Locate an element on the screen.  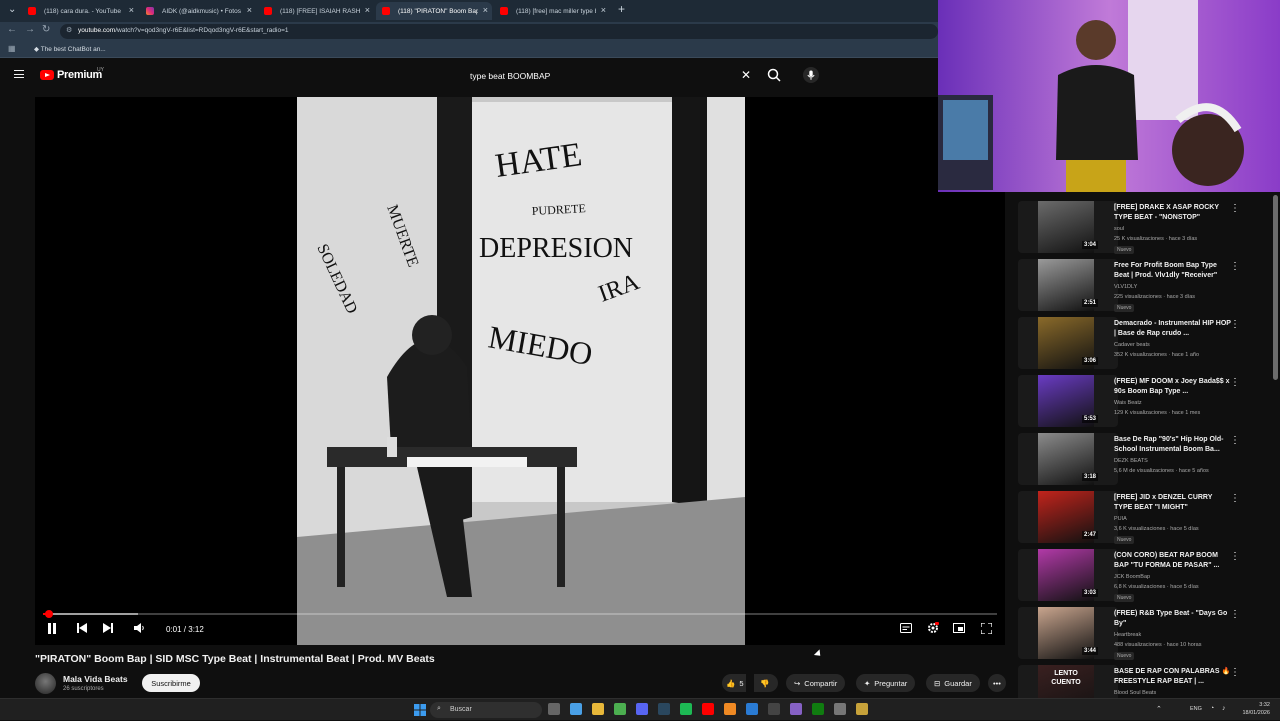
reload-icon: ↻ is located at coordinates (46, 29).